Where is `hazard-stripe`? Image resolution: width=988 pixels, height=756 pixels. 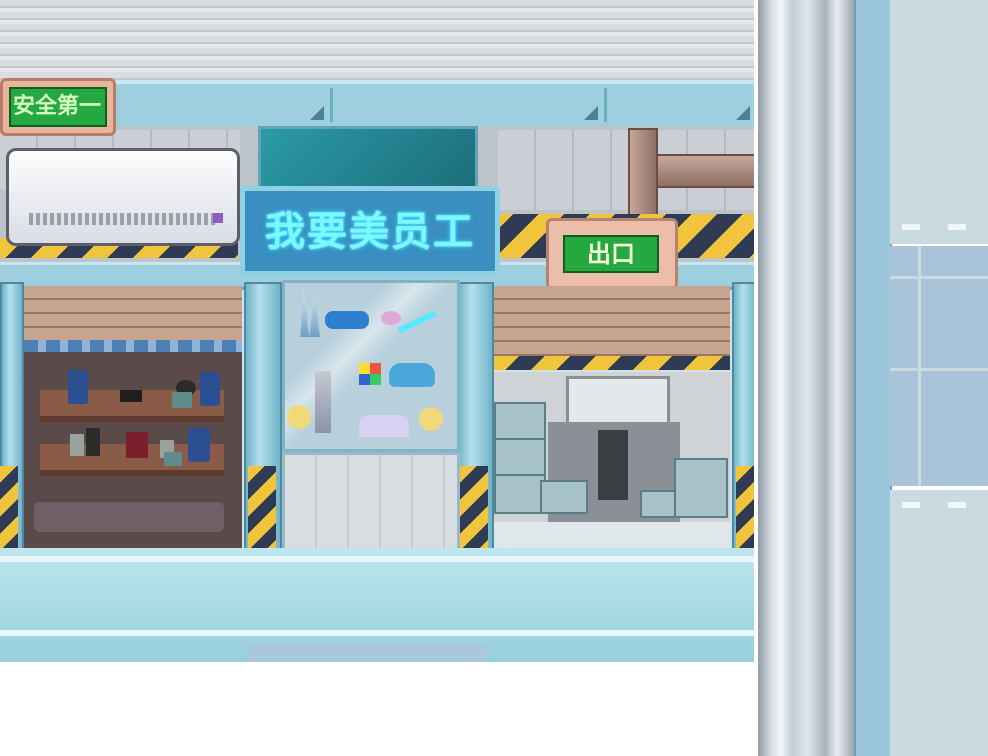 hazard-stripe is located at coordinates (612, 363).